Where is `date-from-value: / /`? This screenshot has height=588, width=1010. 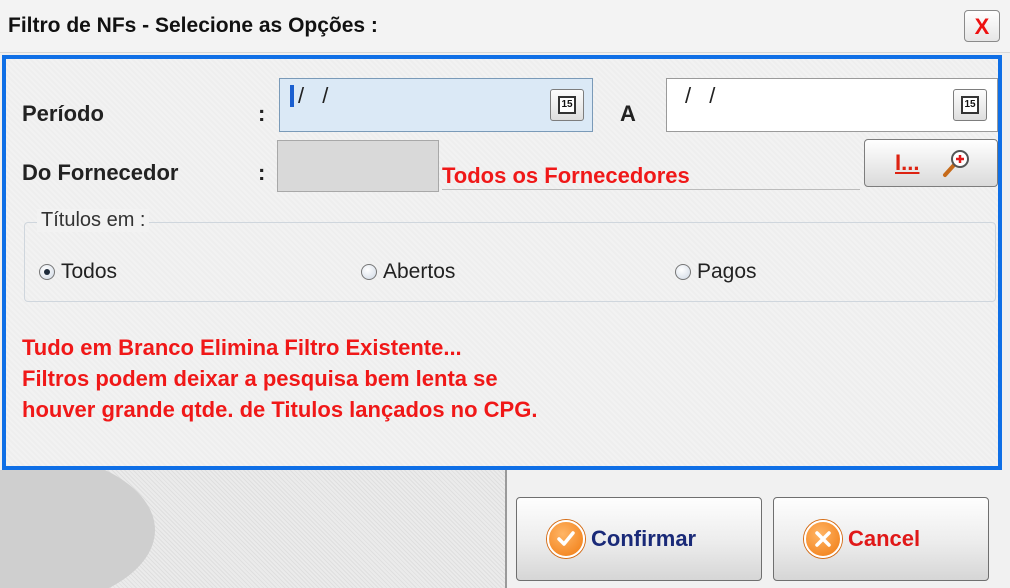 date-from-value: / / is located at coordinates (316, 95).